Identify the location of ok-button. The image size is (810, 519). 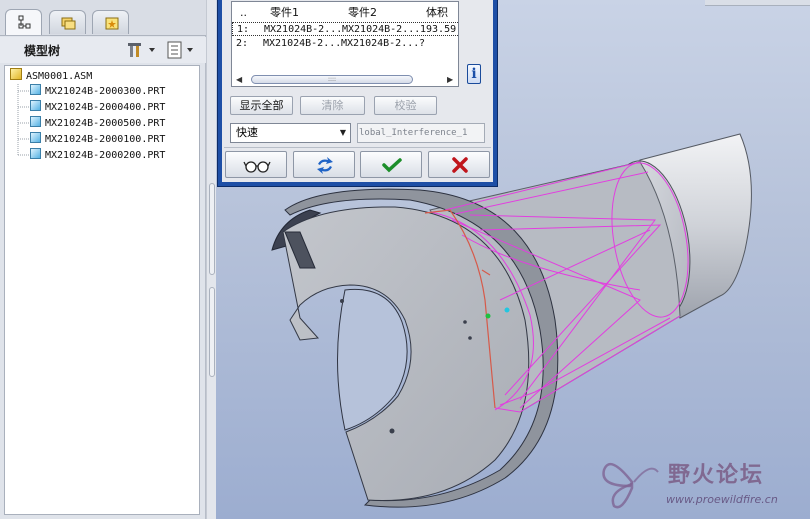
(391, 164).